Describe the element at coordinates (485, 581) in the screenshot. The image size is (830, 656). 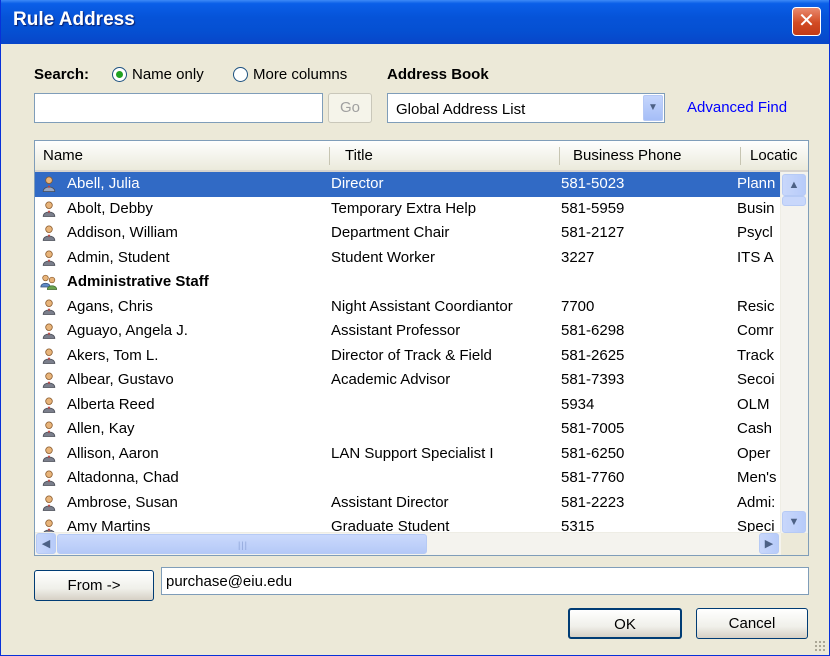
I see `from-address-field` at that location.